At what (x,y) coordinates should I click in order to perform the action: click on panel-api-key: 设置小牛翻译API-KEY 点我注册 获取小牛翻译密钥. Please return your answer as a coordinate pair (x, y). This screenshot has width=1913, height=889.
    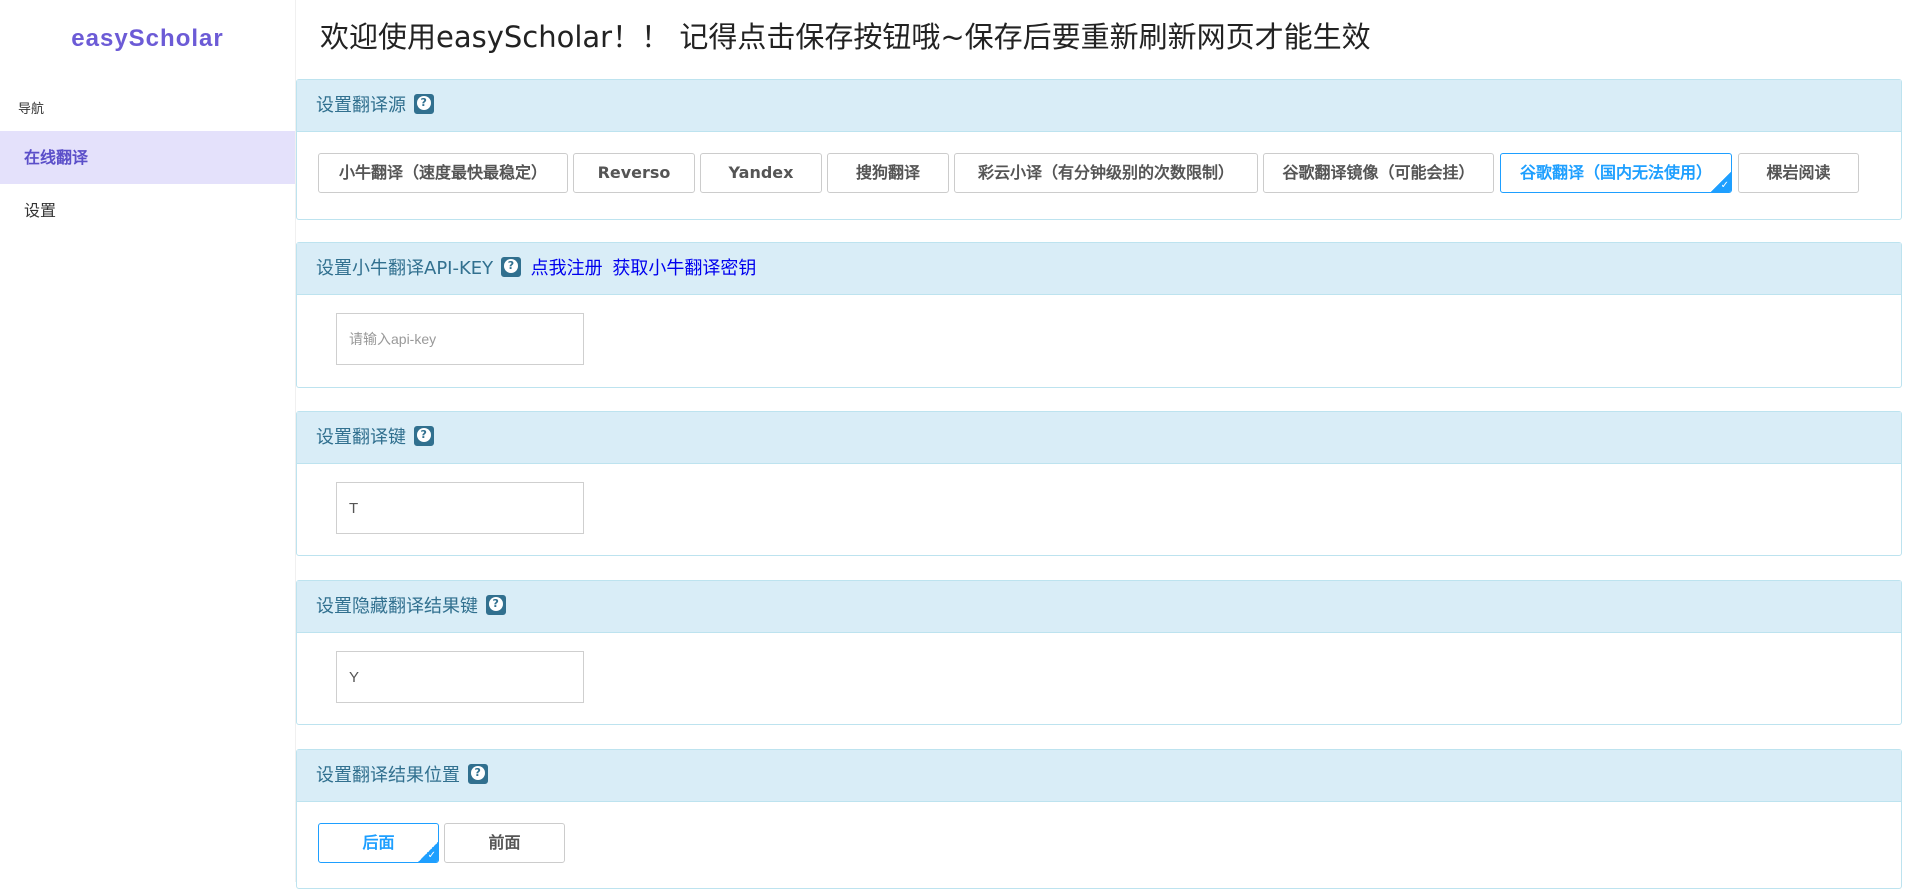
    Looking at the image, I should click on (1099, 315).